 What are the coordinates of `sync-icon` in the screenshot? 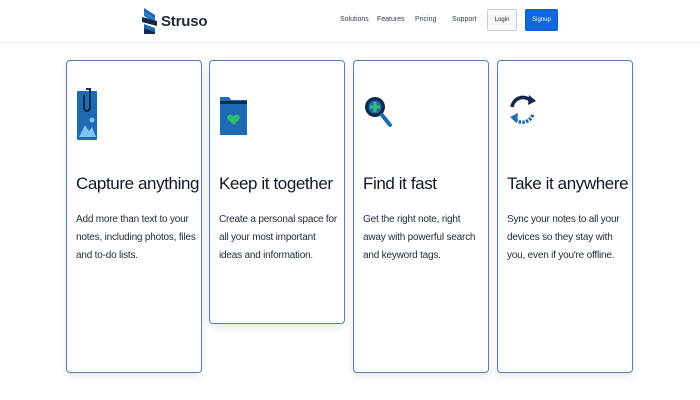 It's located at (523, 114).